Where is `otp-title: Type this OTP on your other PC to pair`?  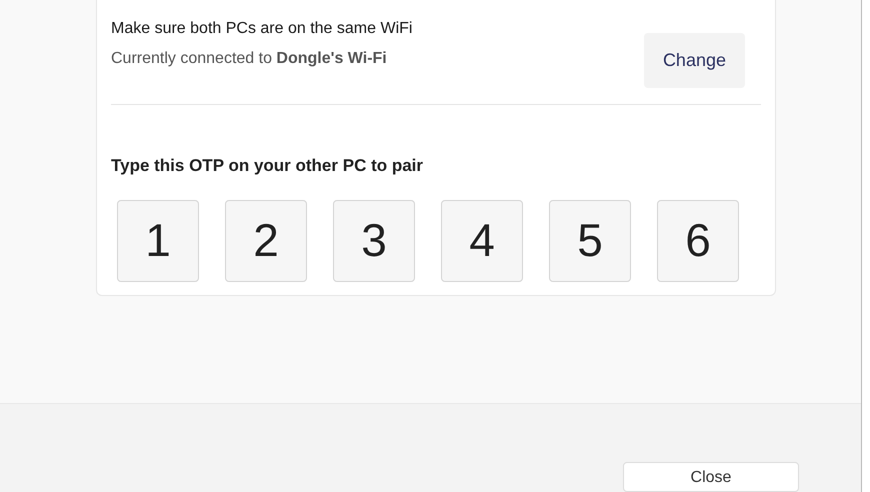 otp-title: Type this OTP on your other PC to pair is located at coordinates (267, 166).